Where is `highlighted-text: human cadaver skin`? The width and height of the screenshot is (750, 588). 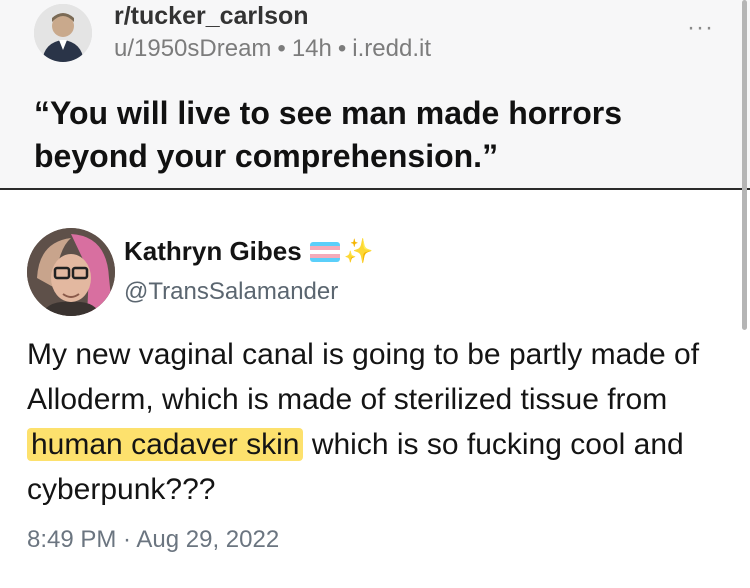 highlighted-text: human cadaver skin is located at coordinates (165, 444).